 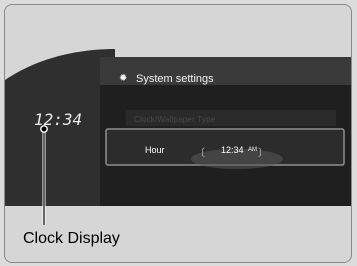 What do you see at coordinates (71, 238) in the screenshot?
I see `callout-label: Clock Display` at bounding box center [71, 238].